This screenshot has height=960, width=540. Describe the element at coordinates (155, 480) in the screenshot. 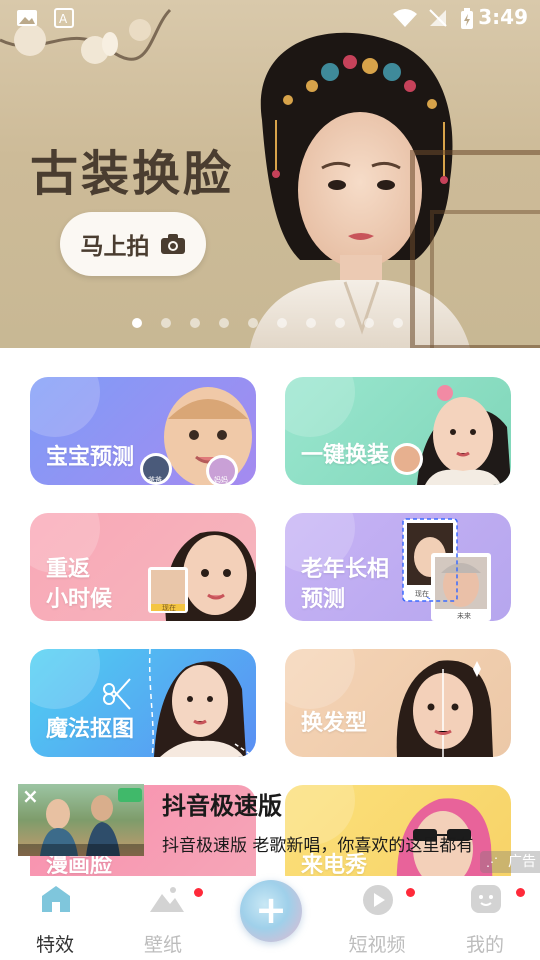

I see `badge-dad: 爸爸` at that location.